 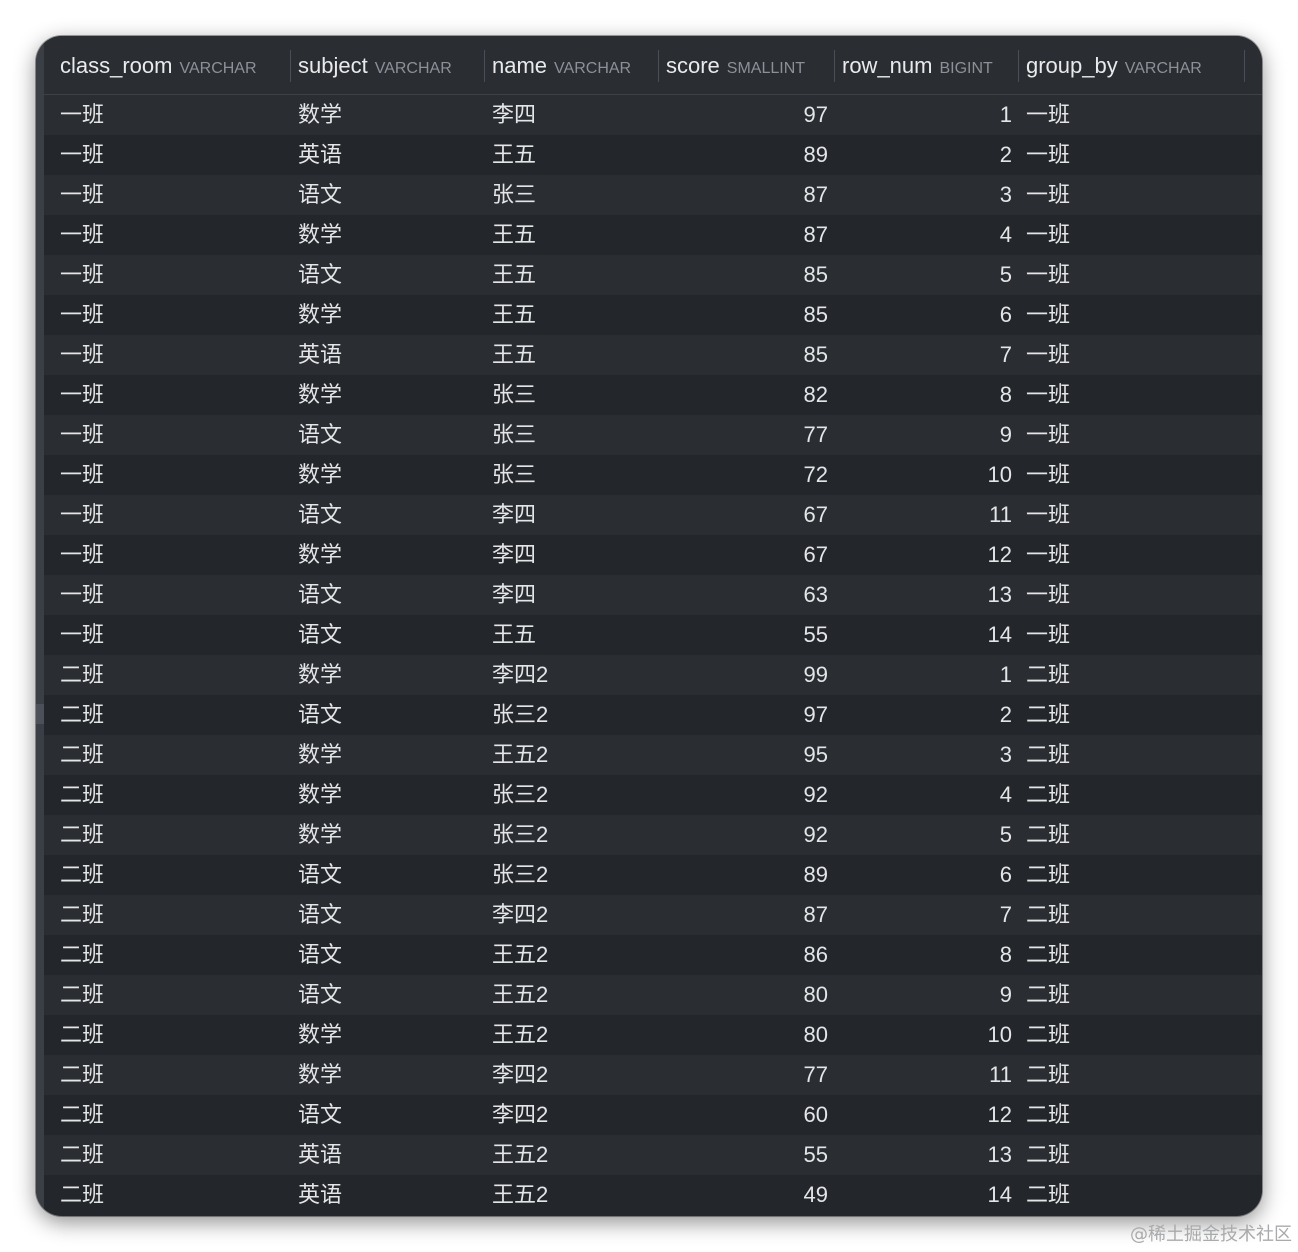 What do you see at coordinates (653, 995) in the screenshot?
I see `table-row: 二班 语文 王五2 80 9 二班` at bounding box center [653, 995].